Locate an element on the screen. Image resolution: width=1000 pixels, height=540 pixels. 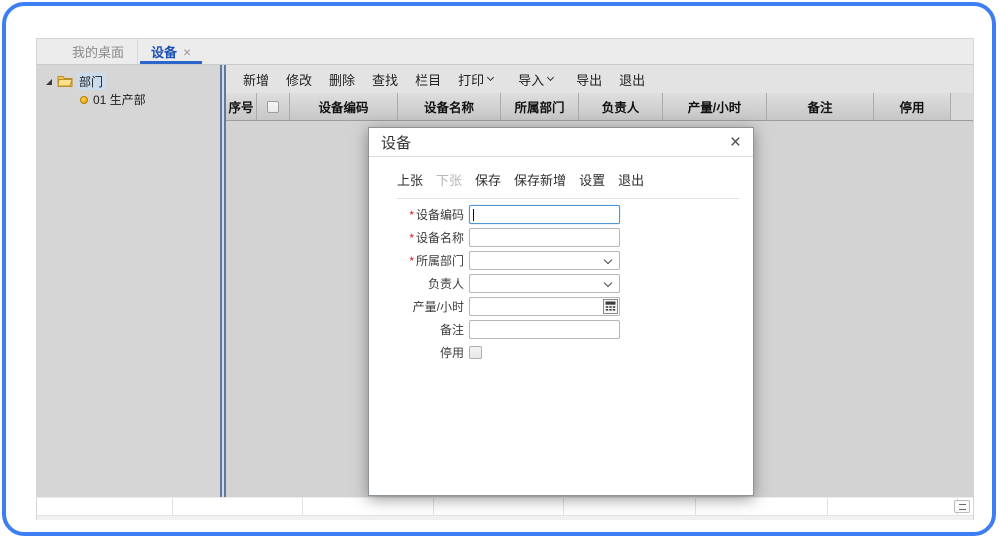
dialog-toolbar-next: 下张 is located at coordinates (449, 180).